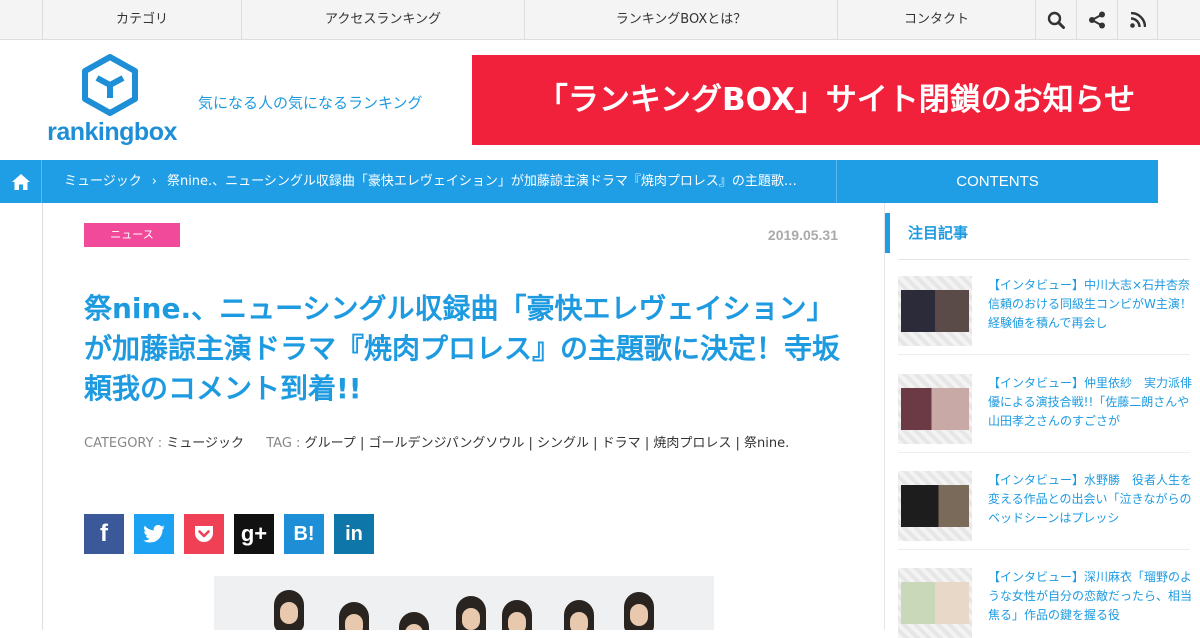 Image resolution: width=1200 pixels, height=638 pixels. What do you see at coordinates (112, 132) in the screenshot?
I see `logo-text: rankingbox` at bounding box center [112, 132].